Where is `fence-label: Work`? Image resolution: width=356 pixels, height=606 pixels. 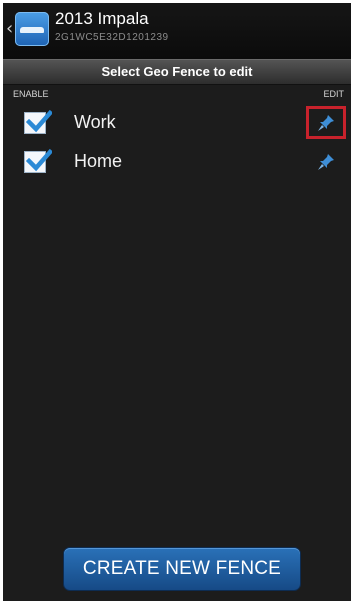
fence-label: Work is located at coordinates (95, 122).